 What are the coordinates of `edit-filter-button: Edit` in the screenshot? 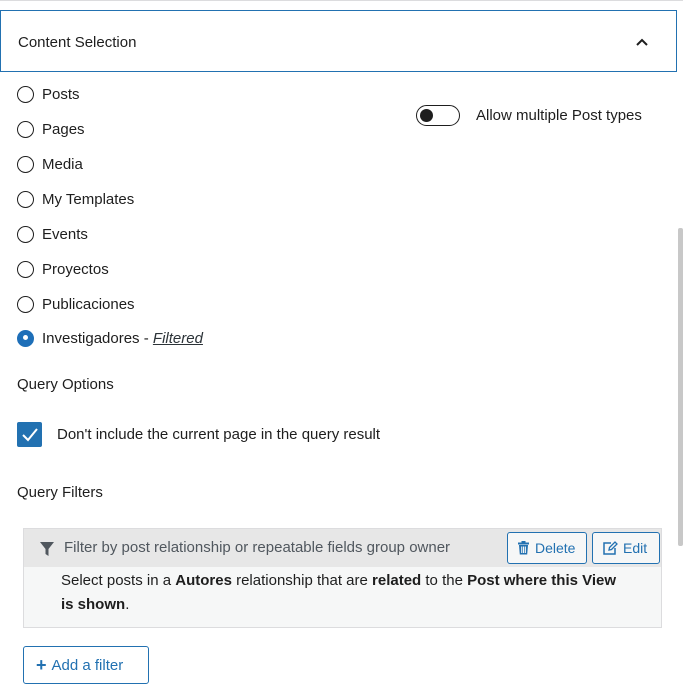 It's located at (626, 548).